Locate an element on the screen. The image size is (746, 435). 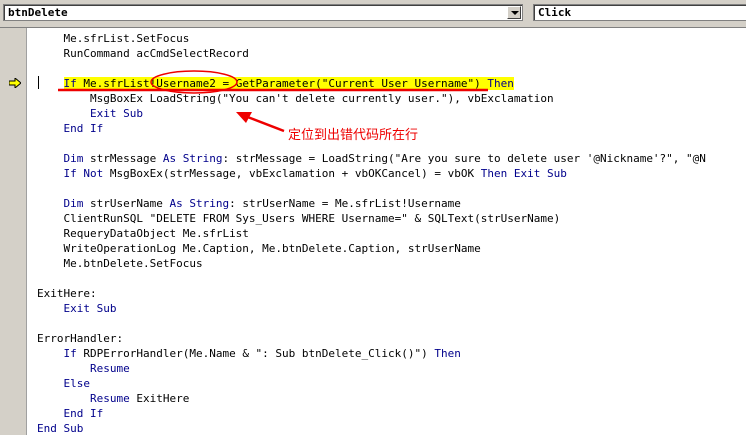
object-combo-dropdown-button is located at coordinates (514, 12).